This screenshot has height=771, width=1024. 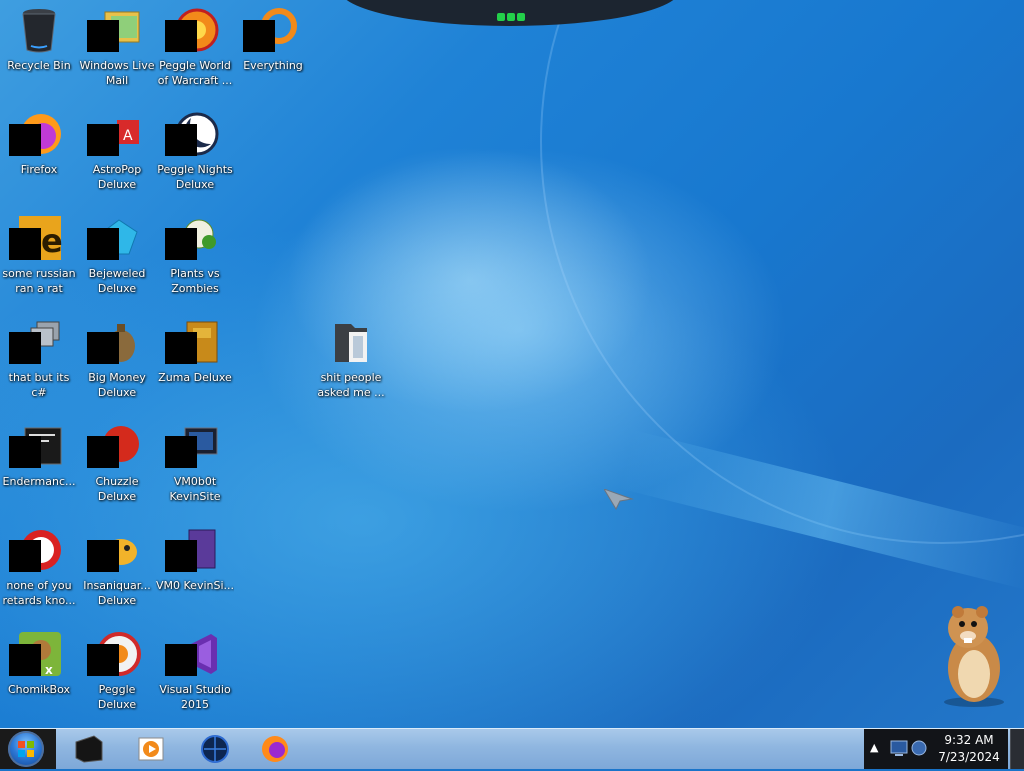 I want to click on desktop-icon-vm0b0t-kevinsite: VM0b0t KevinSite, so click(x=195, y=468).